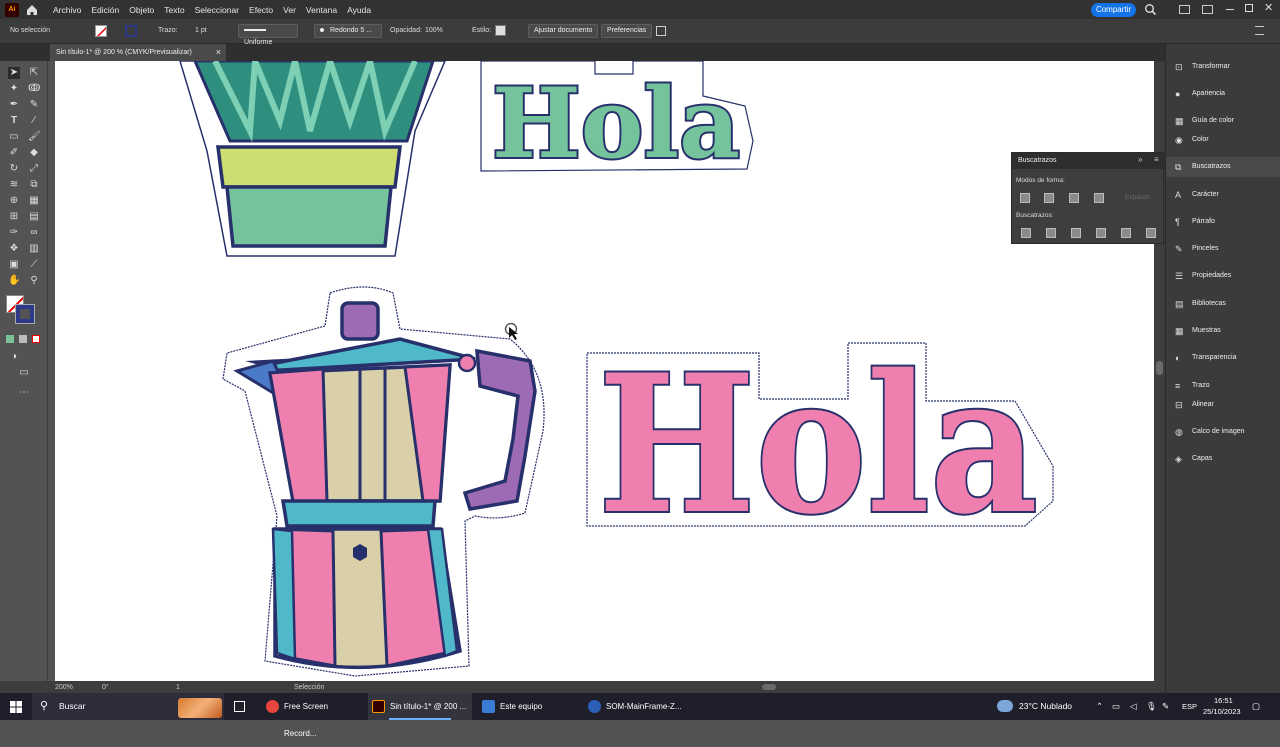 The image size is (1280, 747). Describe the element at coordinates (820, 444) in the screenshot. I see `hola-main-sticker: Hola` at that location.